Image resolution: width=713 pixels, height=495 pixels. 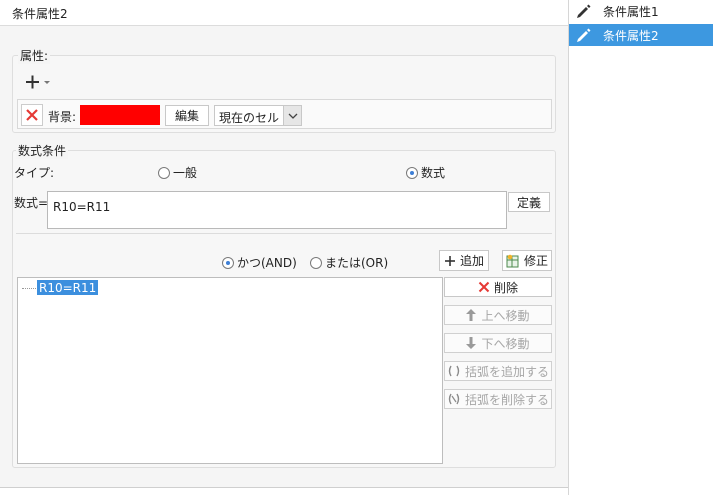 What do you see at coordinates (357, 263) in the screenshot?
I see `logic-radio-or-label: または(OR)` at bounding box center [357, 263].